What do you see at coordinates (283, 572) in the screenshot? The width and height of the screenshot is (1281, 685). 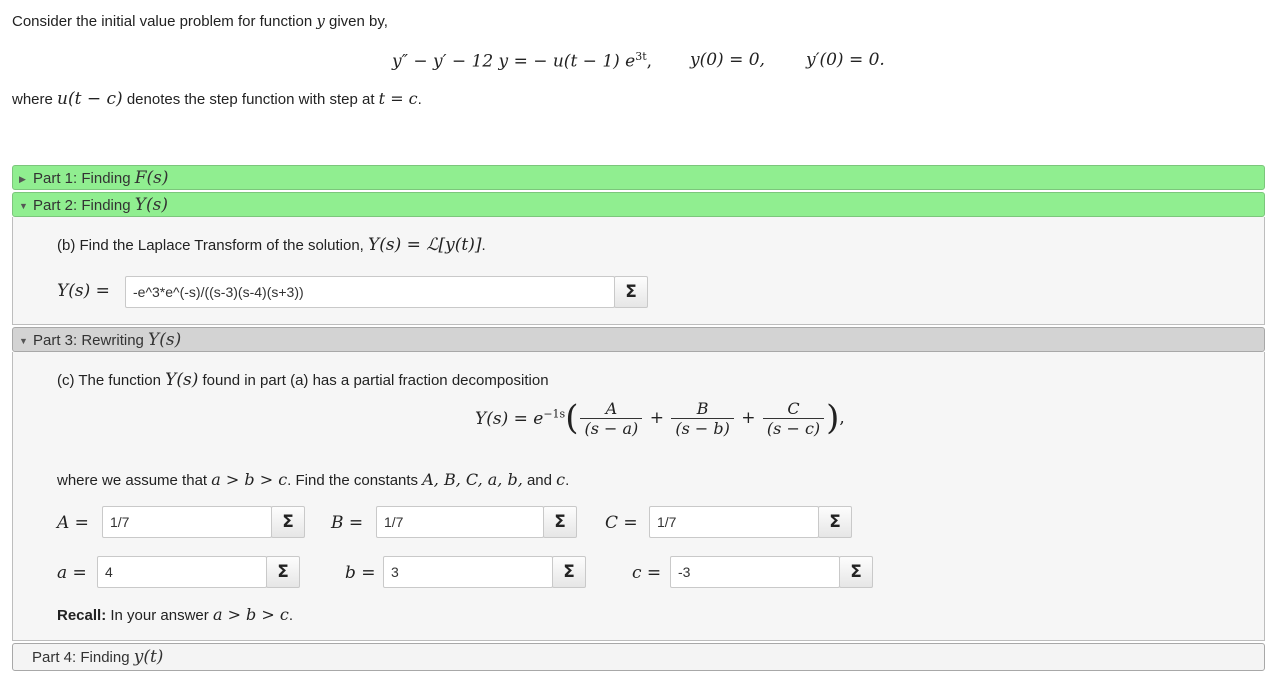 I see `a-sigma-button: Σ` at bounding box center [283, 572].